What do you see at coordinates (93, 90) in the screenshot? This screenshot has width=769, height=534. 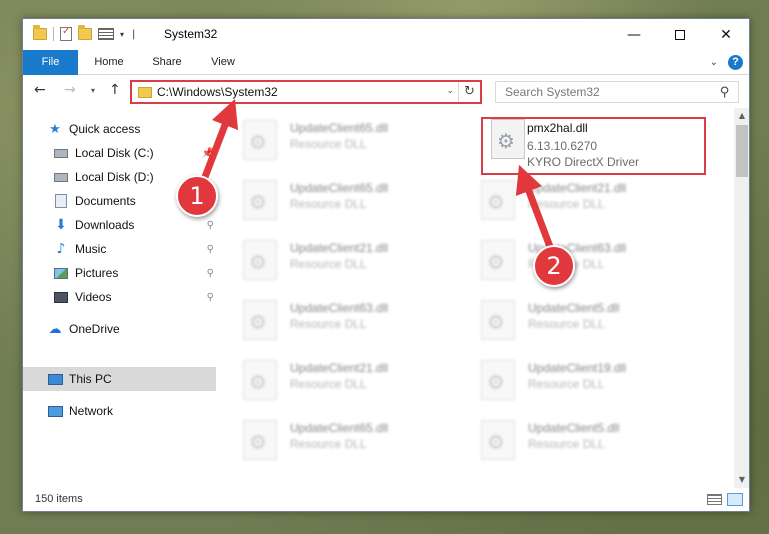 I see `recent-locations-chevron-icon: ▾` at bounding box center [93, 90].